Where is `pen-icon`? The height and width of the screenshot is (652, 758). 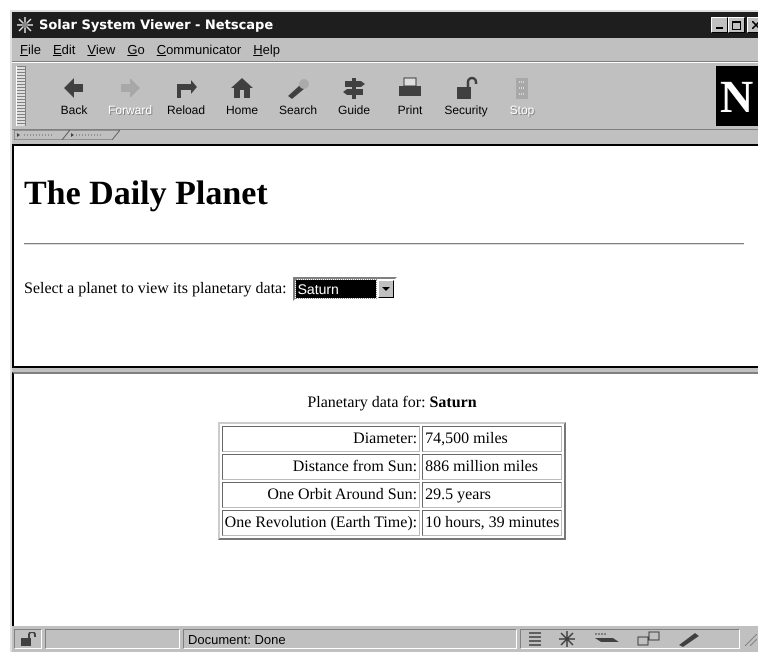
pen-icon is located at coordinates (689, 639).